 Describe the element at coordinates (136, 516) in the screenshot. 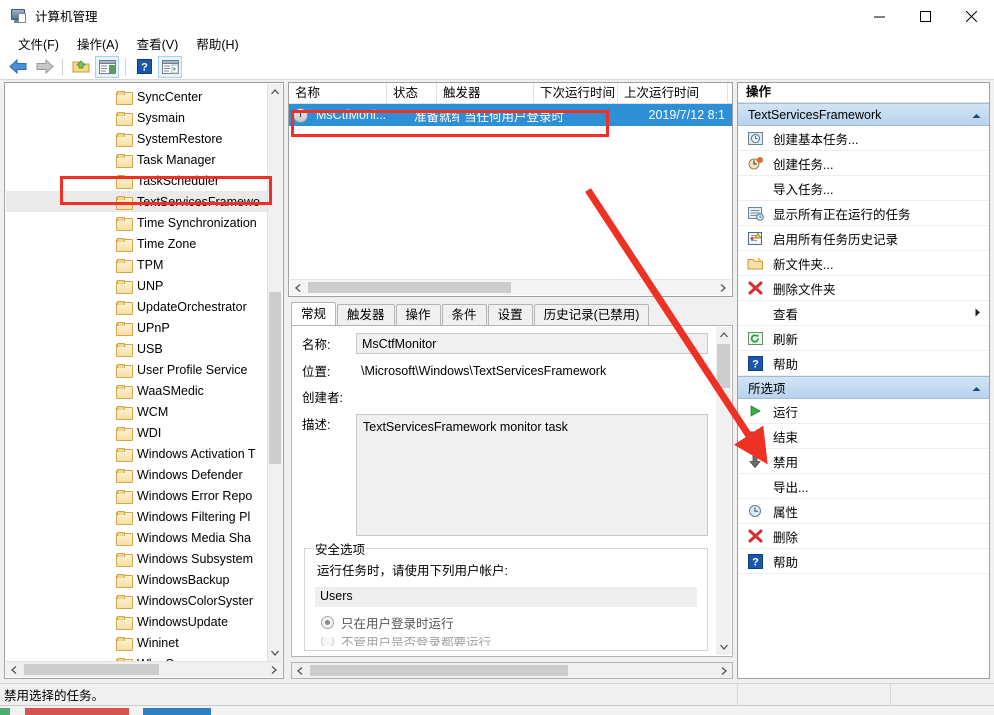

I see `tree-item: Windows Filtering Pl` at that location.